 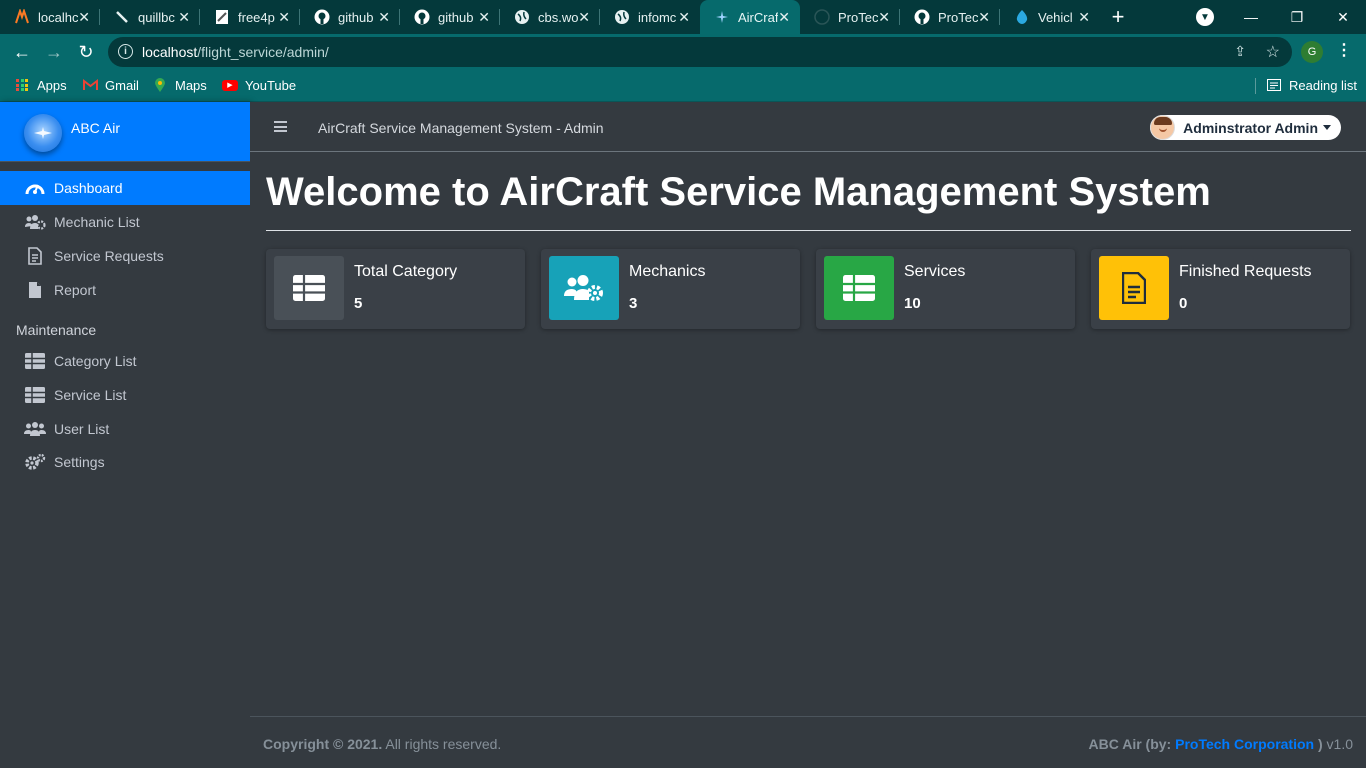 I want to click on minimize-button: —, so click(x=1251, y=17).